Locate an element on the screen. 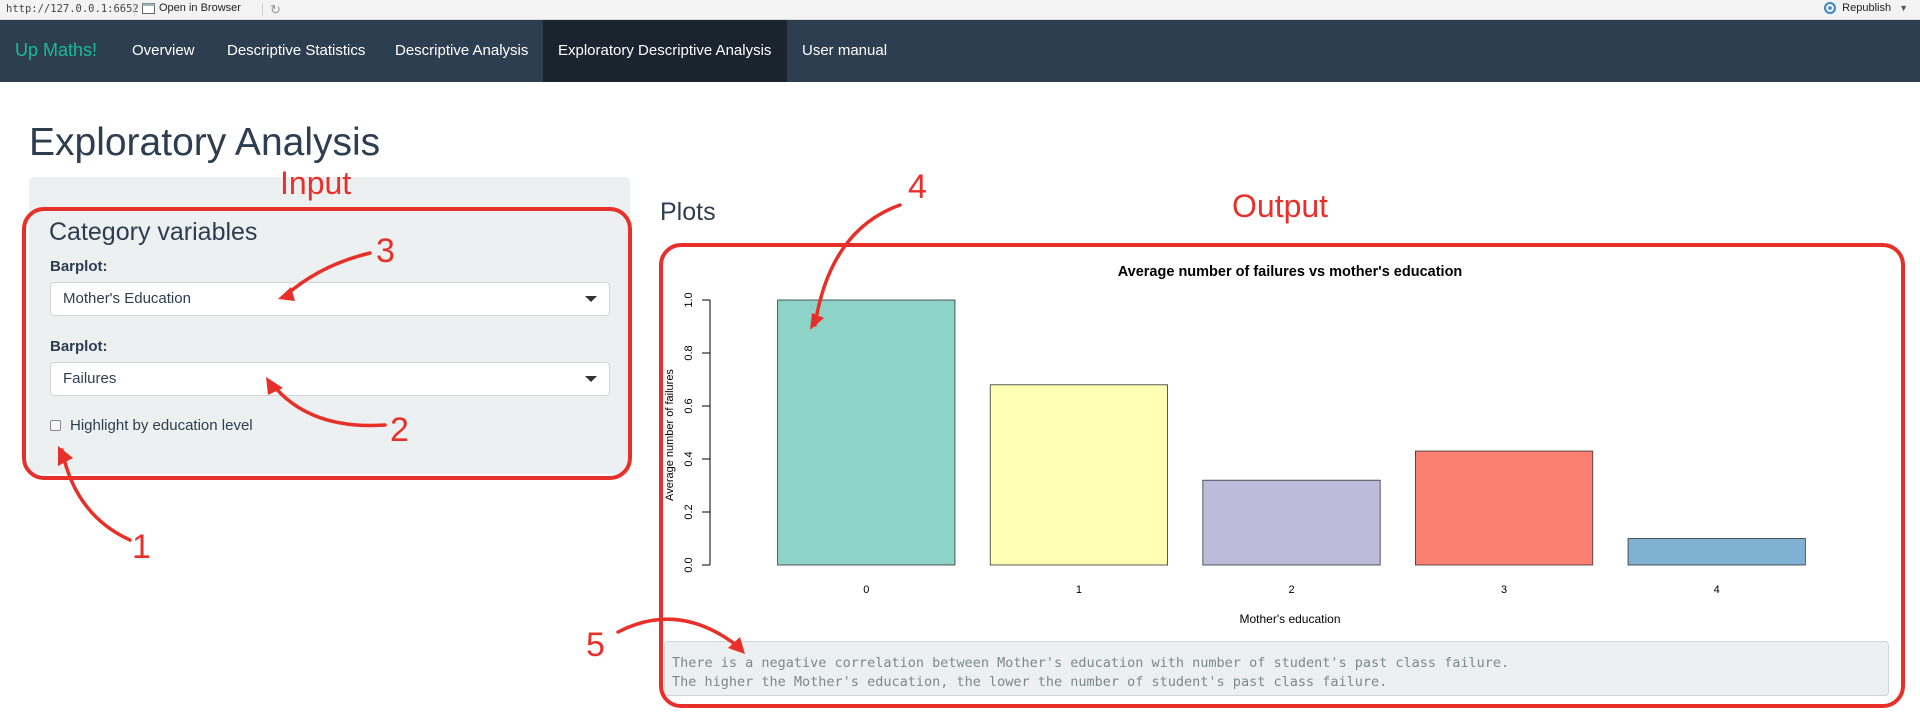  open-in-browser-button: Open in Browser is located at coordinates (191, 8).